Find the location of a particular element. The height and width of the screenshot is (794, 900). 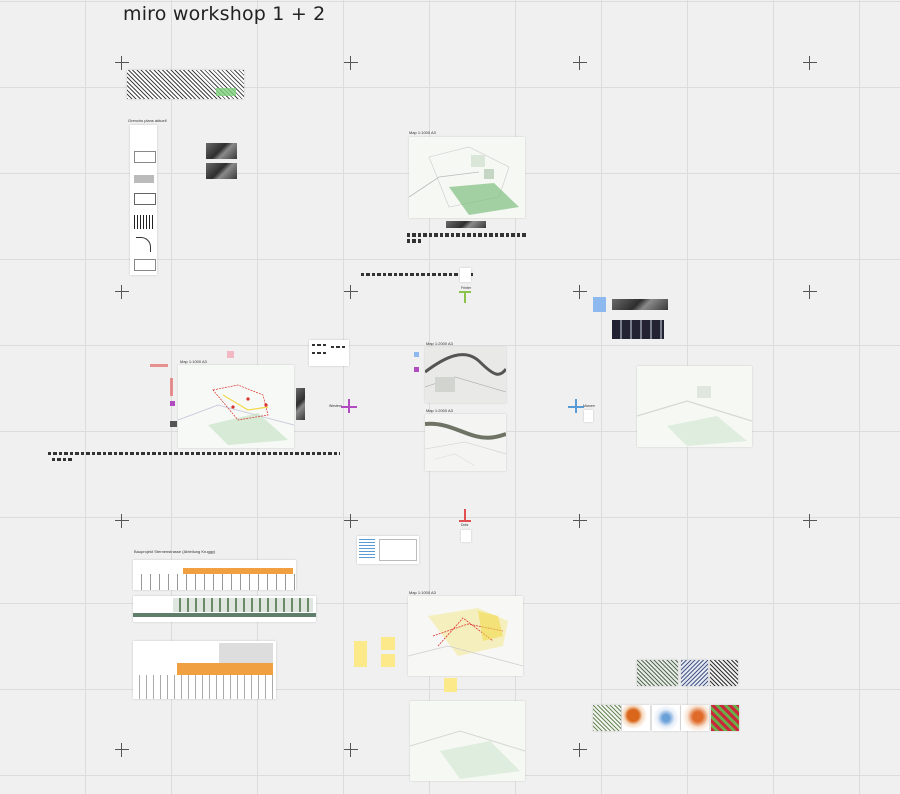

site-map-top is located at coordinates (467, 177).